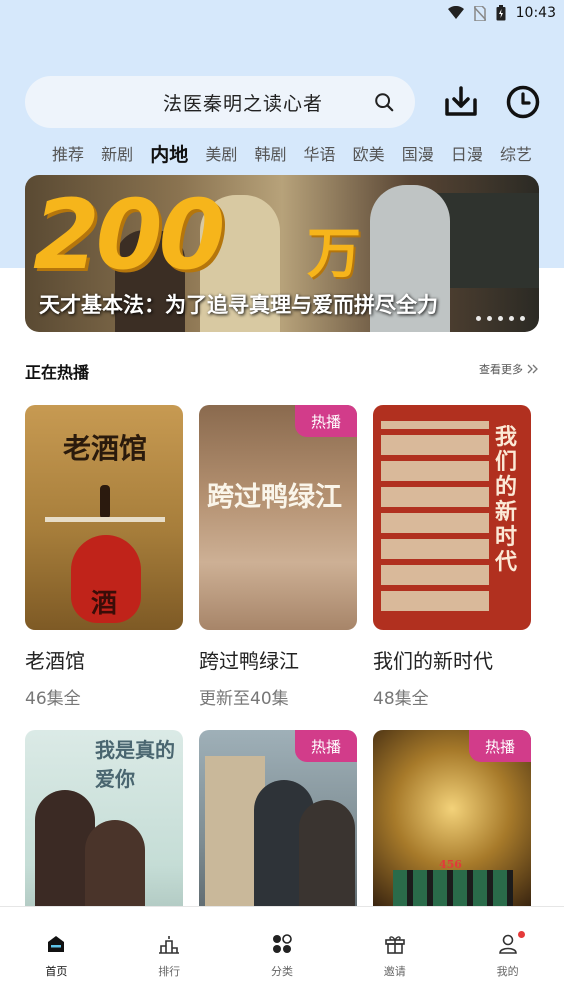 This screenshot has height=1002, width=564. I want to click on nav-invite: 邀请, so click(395, 967).